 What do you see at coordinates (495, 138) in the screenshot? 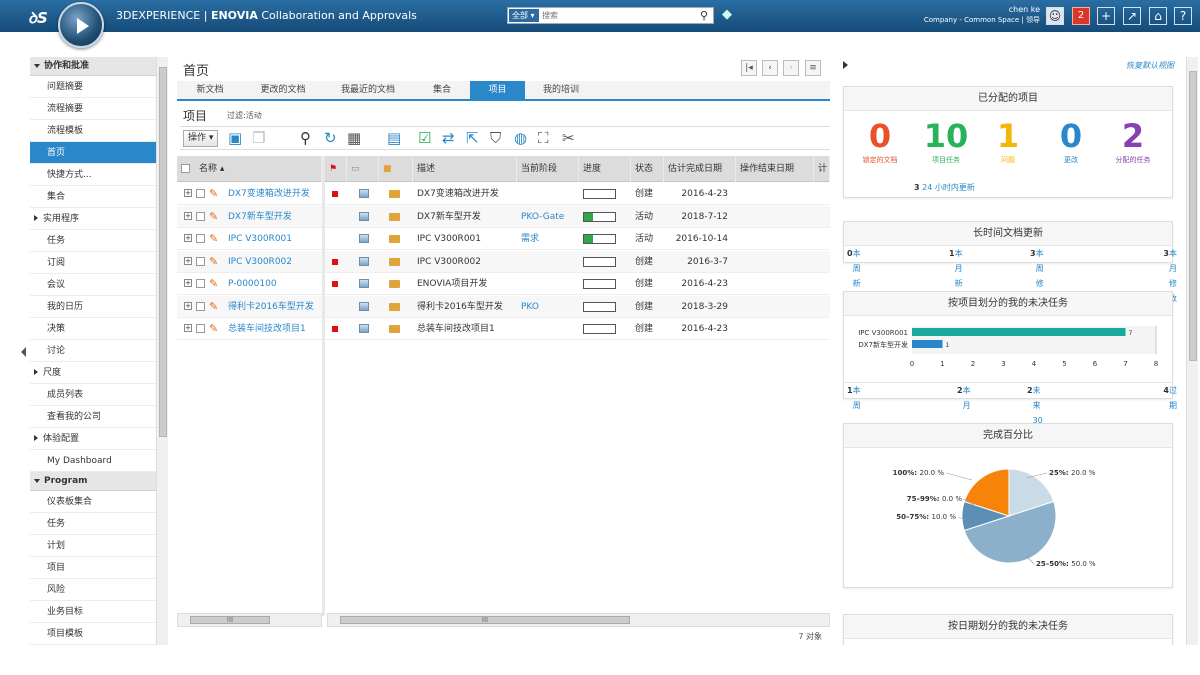
I see `filter-icon: ⛉` at bounding box center [495, 138].